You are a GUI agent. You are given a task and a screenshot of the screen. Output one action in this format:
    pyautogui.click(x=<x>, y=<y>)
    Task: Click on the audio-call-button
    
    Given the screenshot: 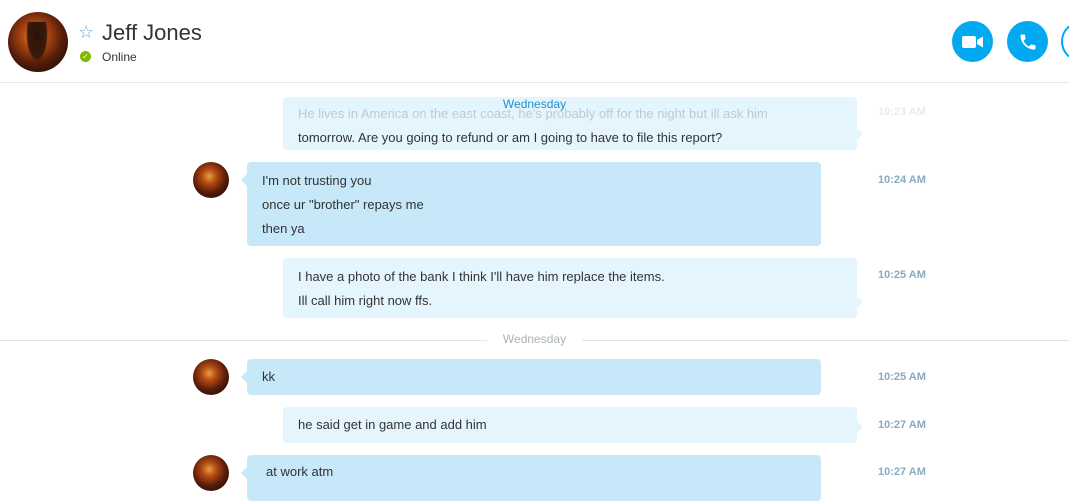 What is the action you would take?
    pyautogui.click(x=1027, y=41)
    